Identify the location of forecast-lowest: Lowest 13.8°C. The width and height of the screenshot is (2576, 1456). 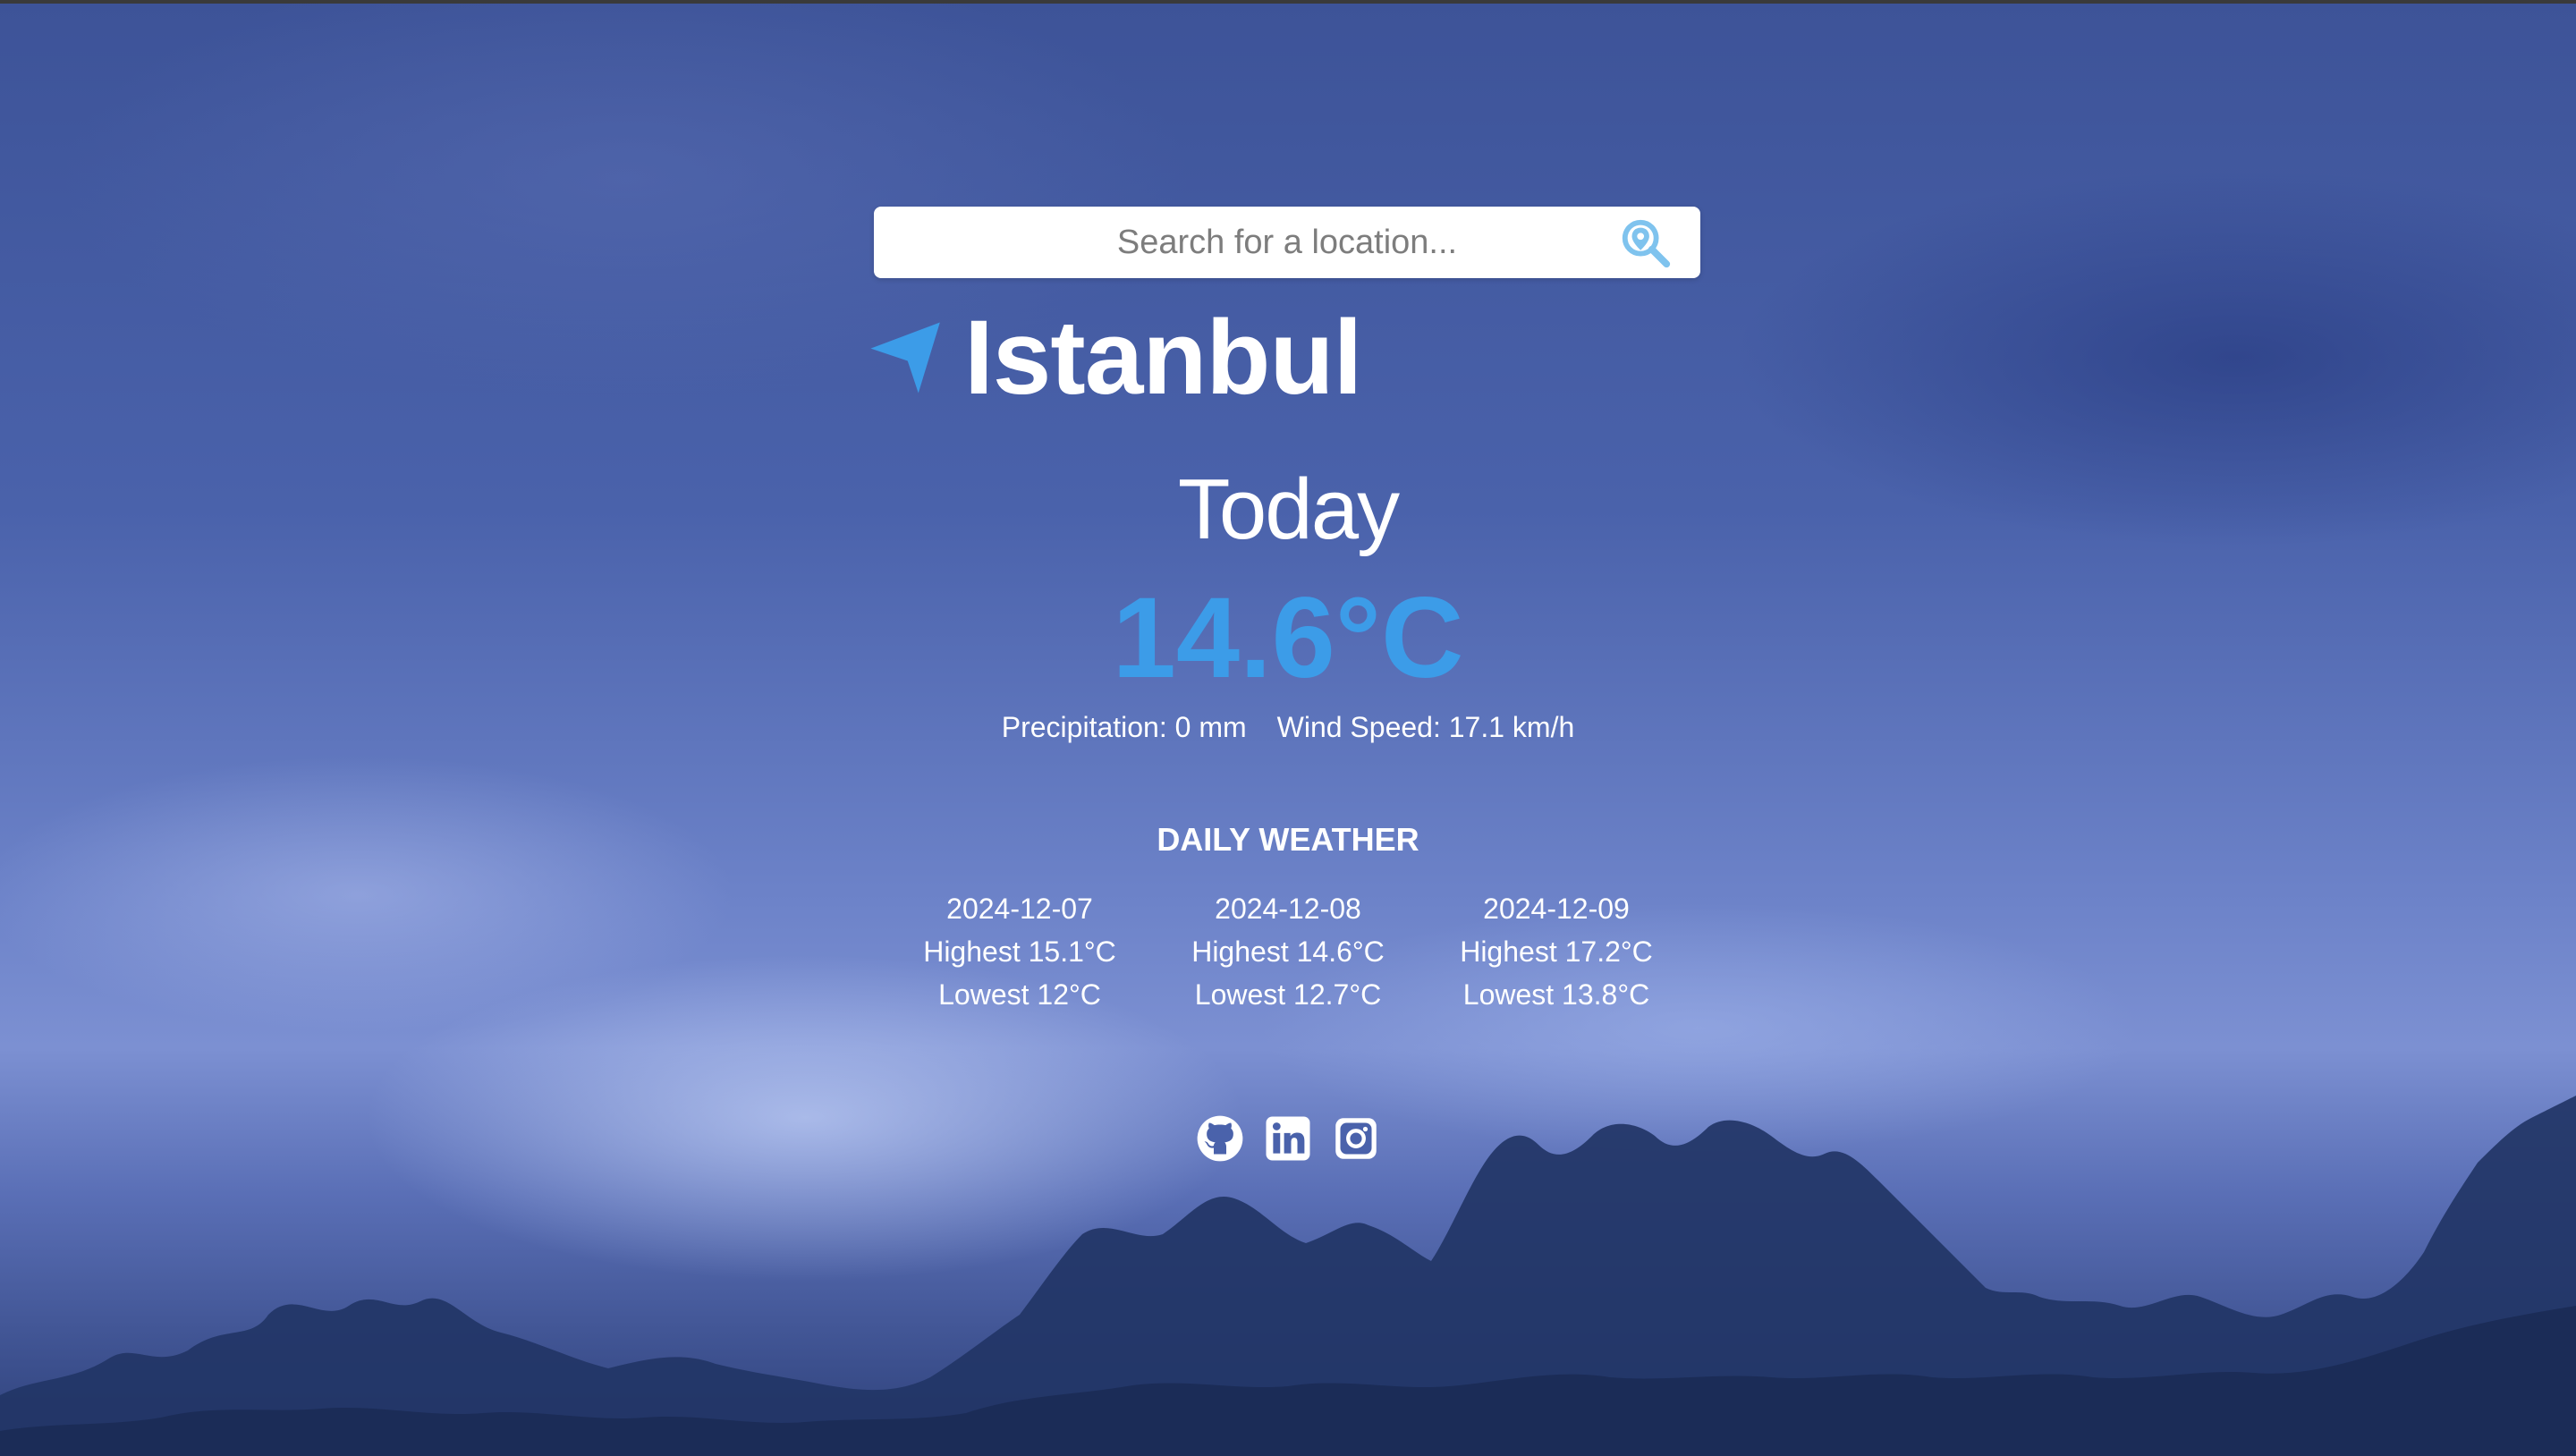
(1556, 994).